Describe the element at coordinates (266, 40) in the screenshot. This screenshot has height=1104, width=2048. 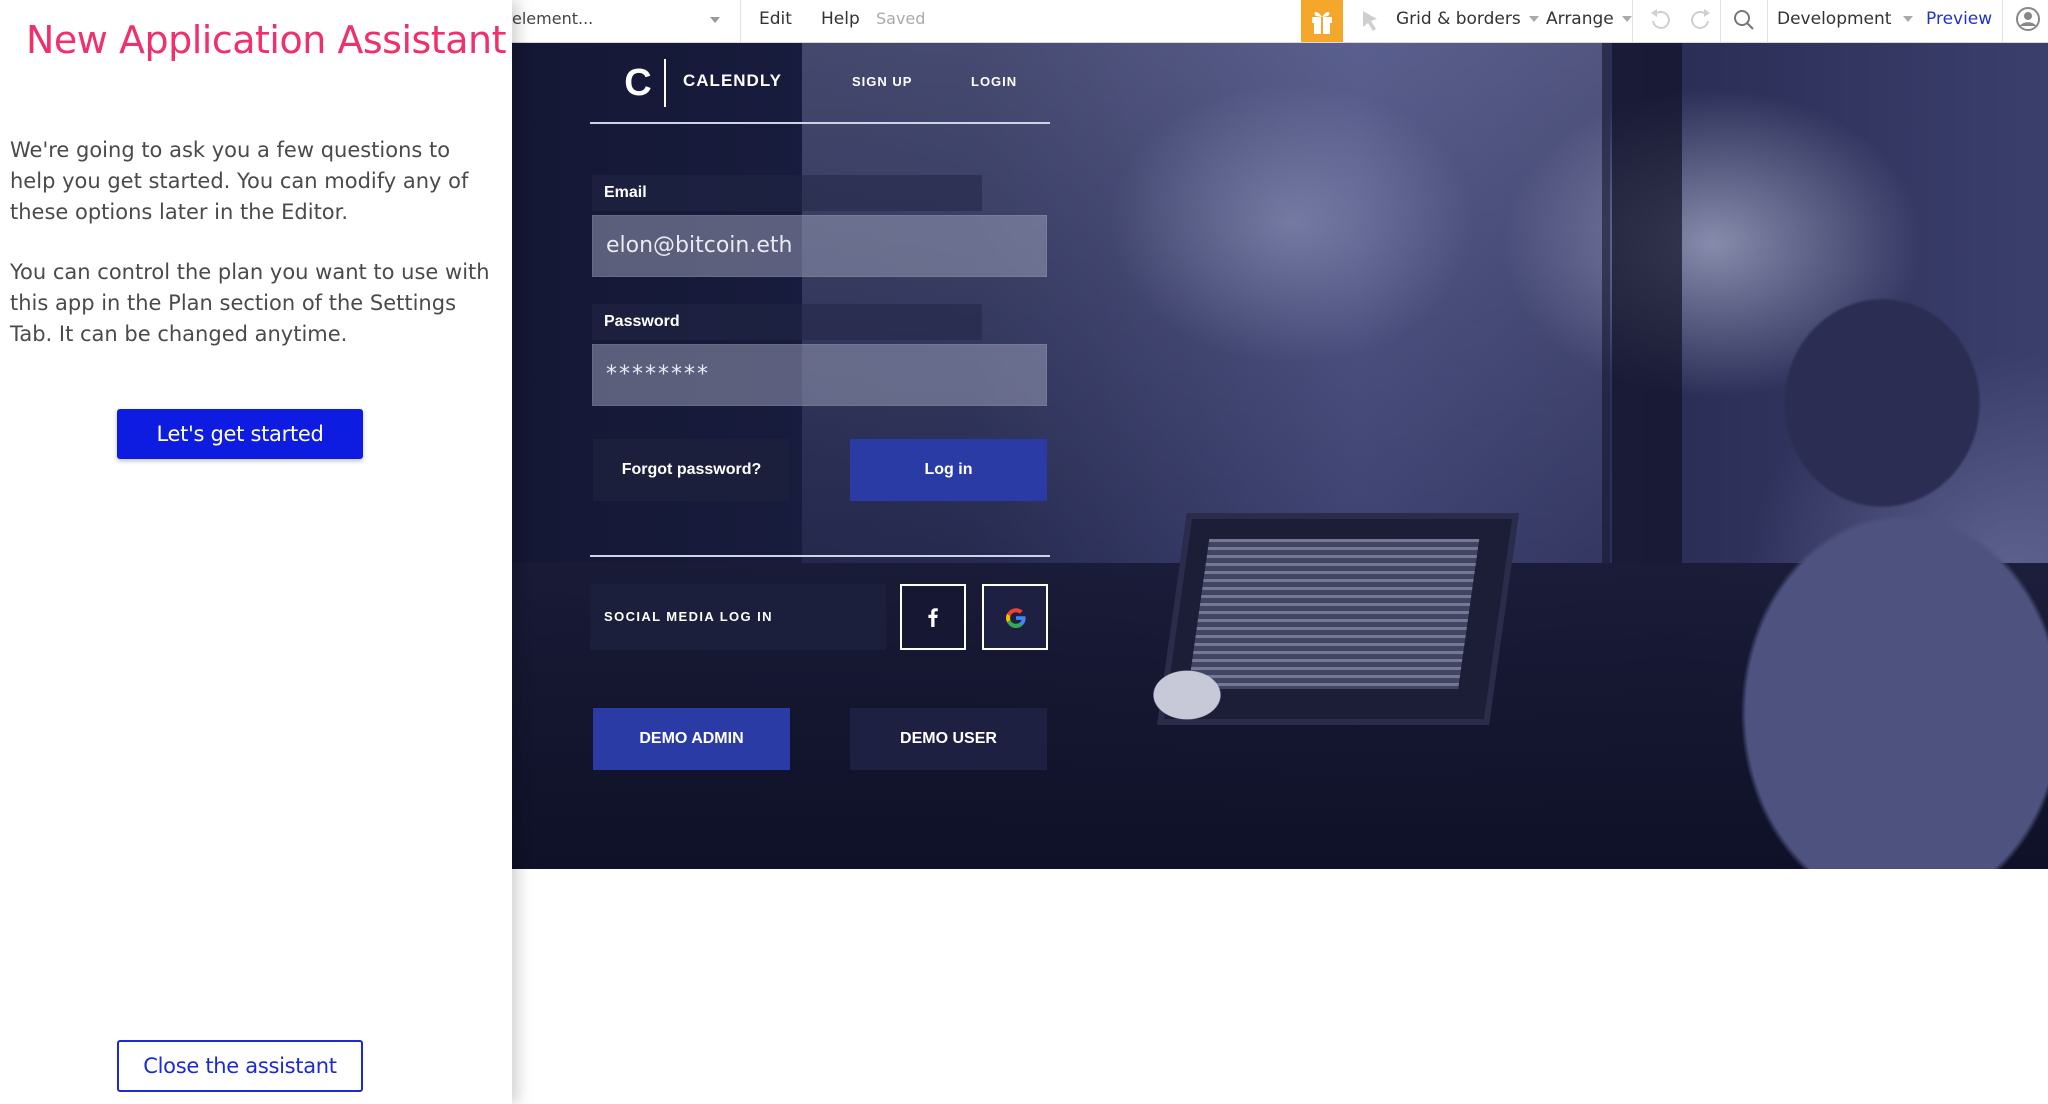
I see `assistant-title: New Application Assistant` at that location.